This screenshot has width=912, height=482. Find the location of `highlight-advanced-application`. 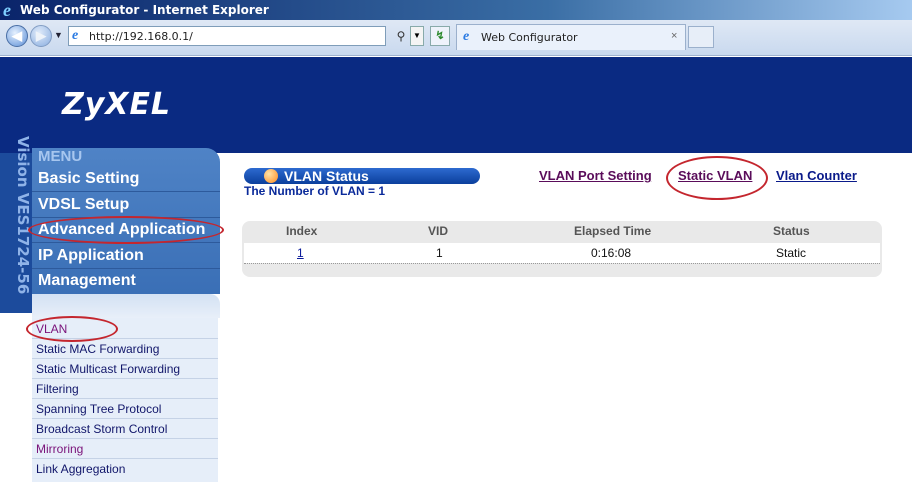

highlight-advanced-application is located at coordinates (126, 230).